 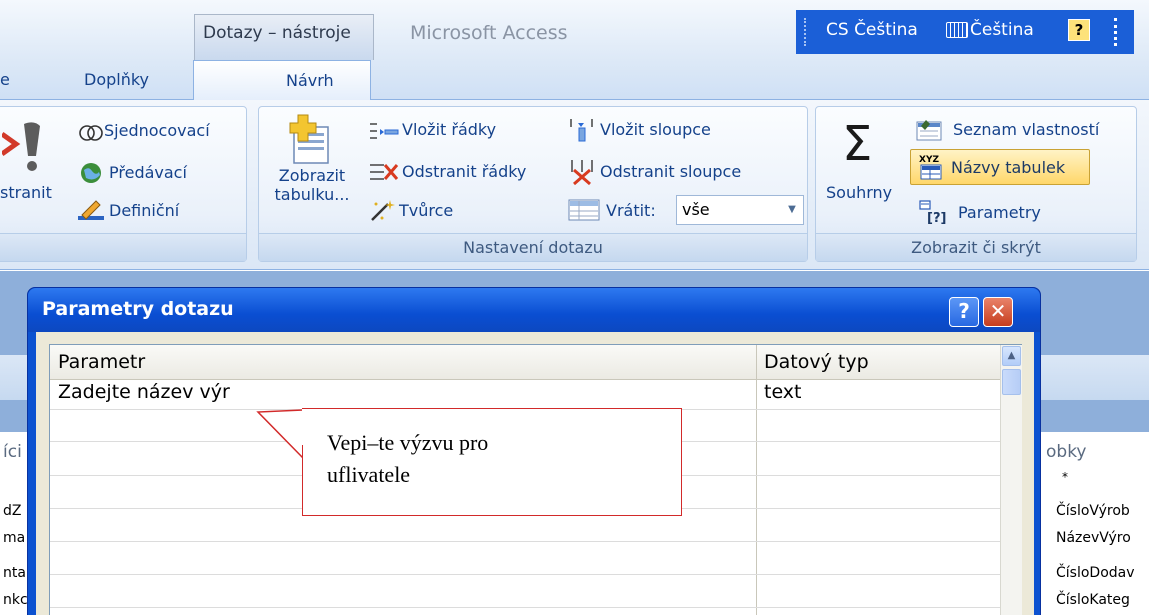 What do you see at coordinates (309, 139) in the screenshot?
I see `show-table-icon` at bounding box center [309, 139].